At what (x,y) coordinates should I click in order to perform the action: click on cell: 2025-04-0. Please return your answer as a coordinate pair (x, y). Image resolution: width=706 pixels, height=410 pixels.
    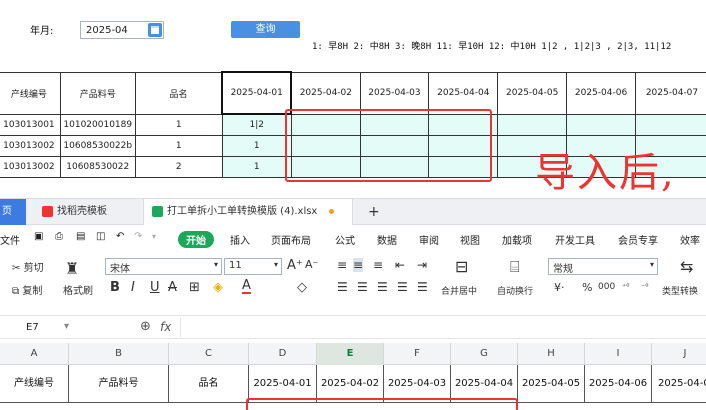
    Looking at the image, I should click on (679, 384).